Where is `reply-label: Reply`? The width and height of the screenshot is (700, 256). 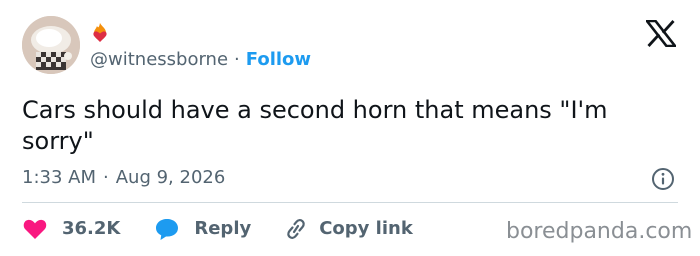
reply-label: Reply is located at coordinates (223, 228).